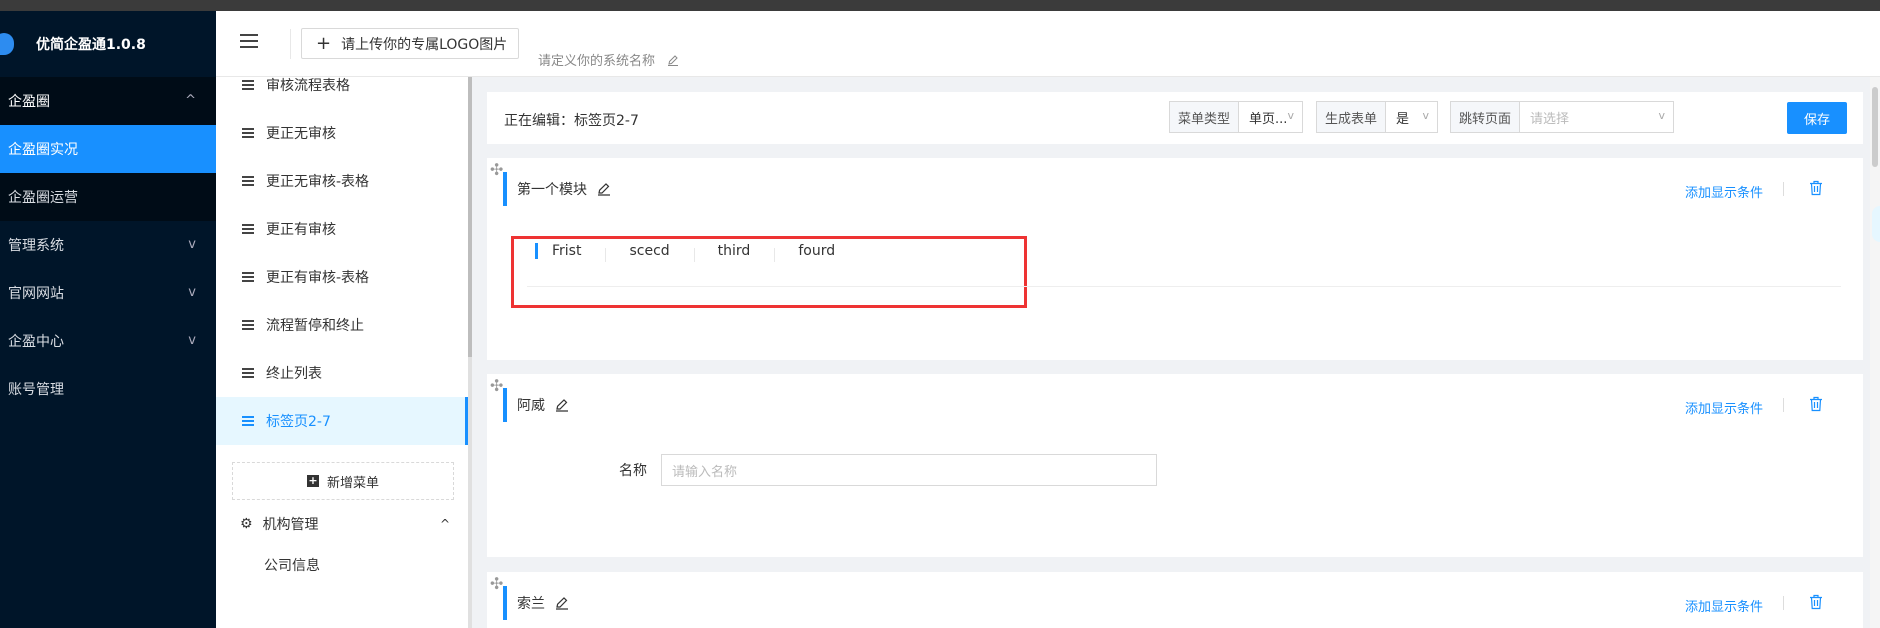 The image size is (1880, 628). What do you see at coordinates (36, 294) in the screenshot?
I see `sidebar-item-label: 官网网站` at bounding box center [36, 294].